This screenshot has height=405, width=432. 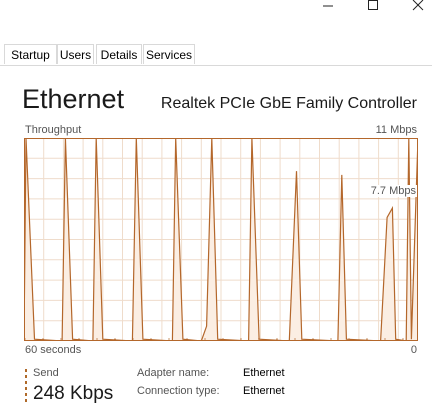 I want to click on connection-type-value: Ethernet, so click(x=264, y=391).